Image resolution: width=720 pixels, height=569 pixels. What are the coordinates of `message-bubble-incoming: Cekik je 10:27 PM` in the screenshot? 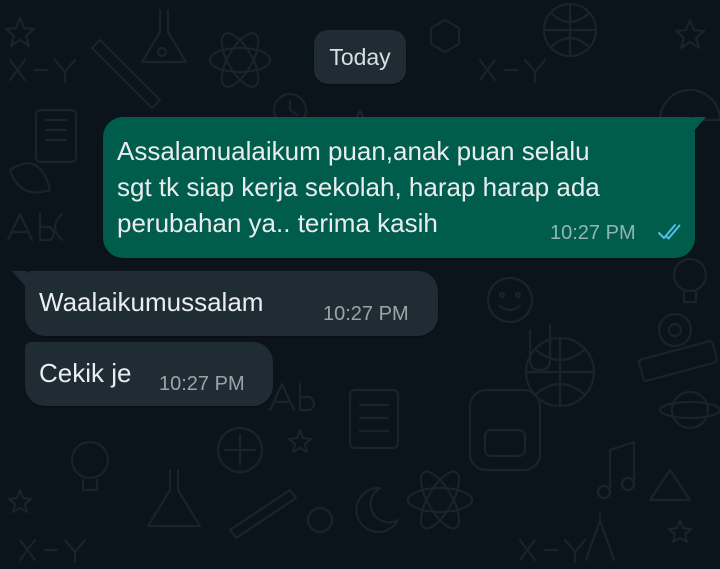 It's located at (149, 374).